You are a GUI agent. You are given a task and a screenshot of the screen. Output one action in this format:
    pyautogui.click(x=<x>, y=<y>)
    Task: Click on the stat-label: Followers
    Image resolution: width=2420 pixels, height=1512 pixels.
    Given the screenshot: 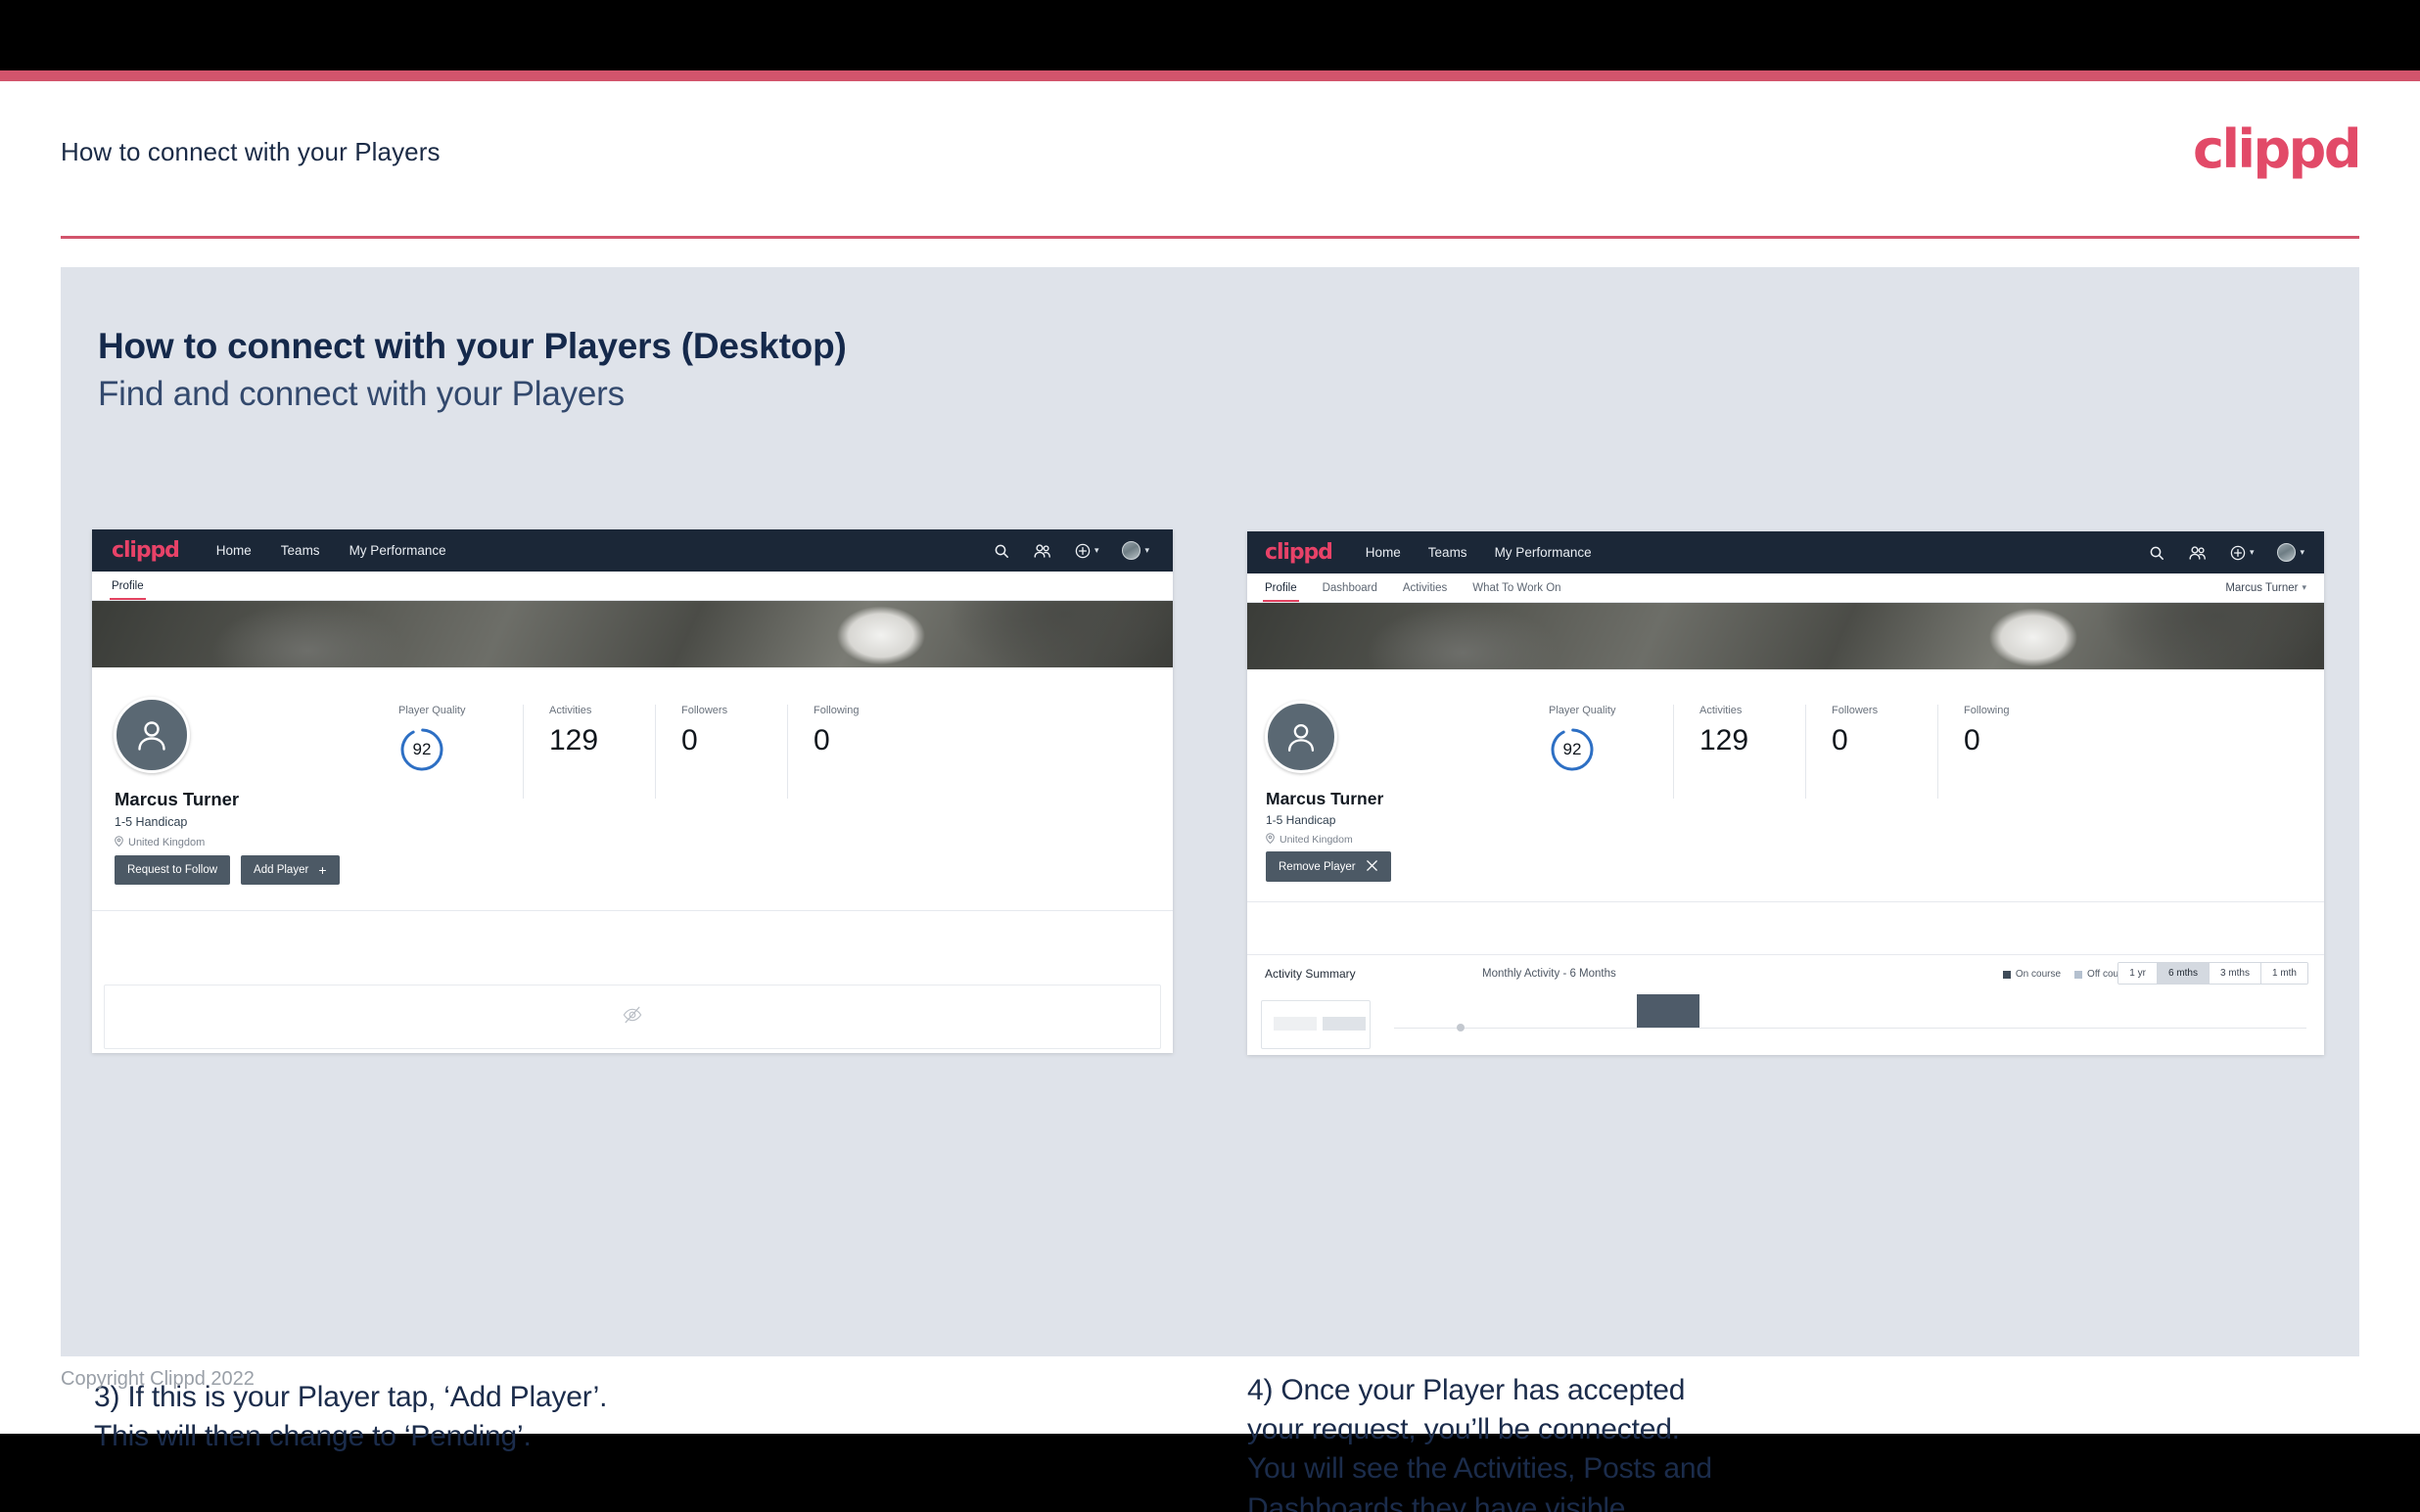 What is the action you would take?
    pyautogui.click(x=704, y=710)
    